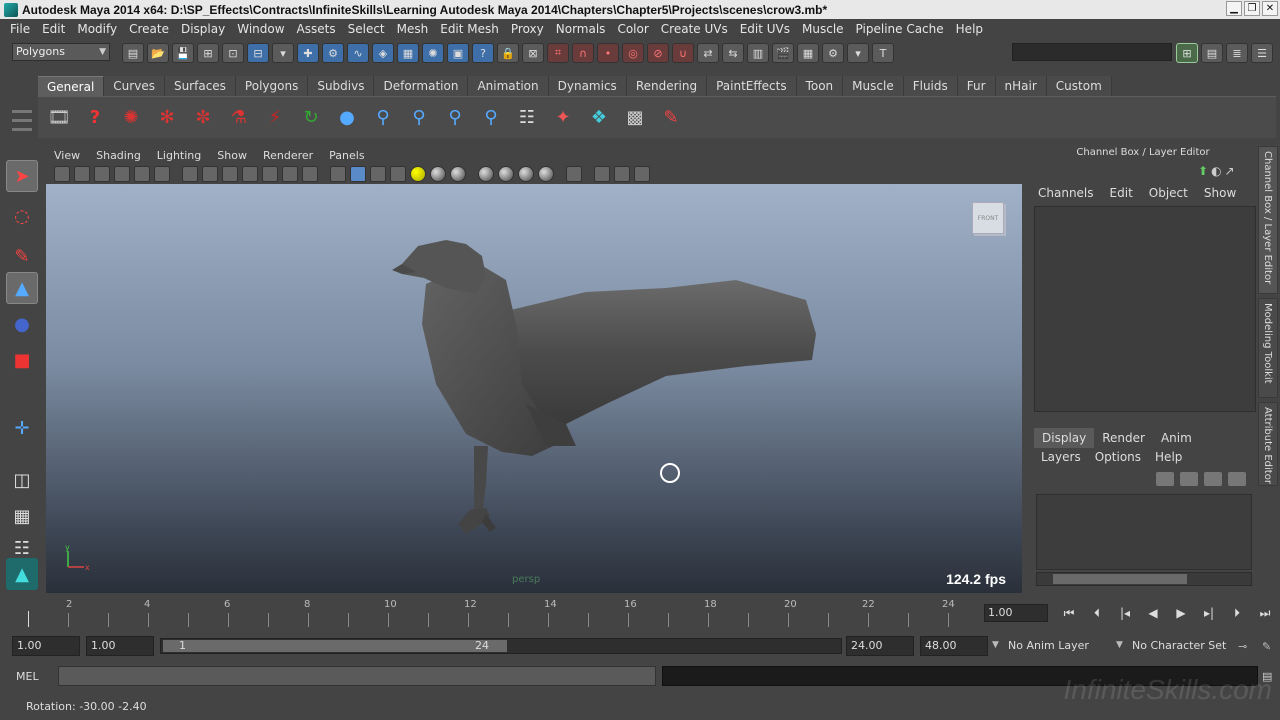 This screenshot has height=720, width=1280. Describe the element at coordinates (708, 53) in the screenshot. I see `input-output-icon: ⇄` at that location.